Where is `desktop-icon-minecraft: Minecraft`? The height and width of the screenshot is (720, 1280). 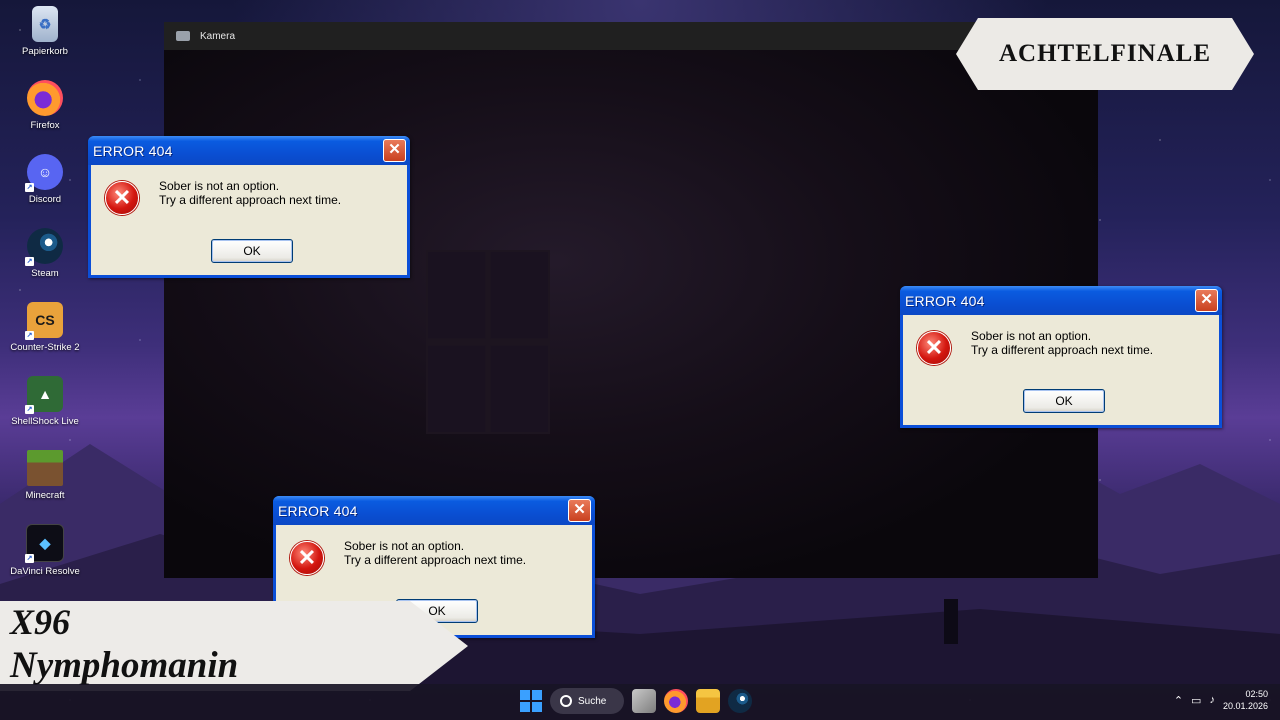
desktop-icon-minecraft: Minecraft is located at coordinates (45, 485).